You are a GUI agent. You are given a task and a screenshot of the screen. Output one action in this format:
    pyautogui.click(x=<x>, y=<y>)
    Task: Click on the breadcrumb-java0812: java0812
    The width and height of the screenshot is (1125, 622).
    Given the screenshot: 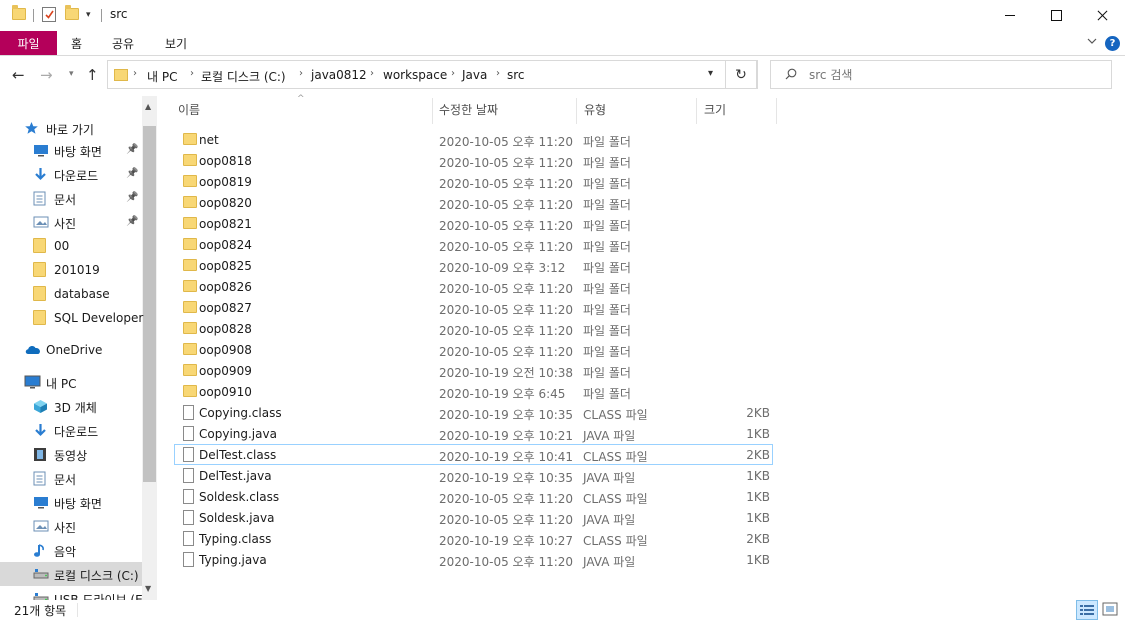 What is the action you would take?
    pyautogui.click(x=339, y=75)
    